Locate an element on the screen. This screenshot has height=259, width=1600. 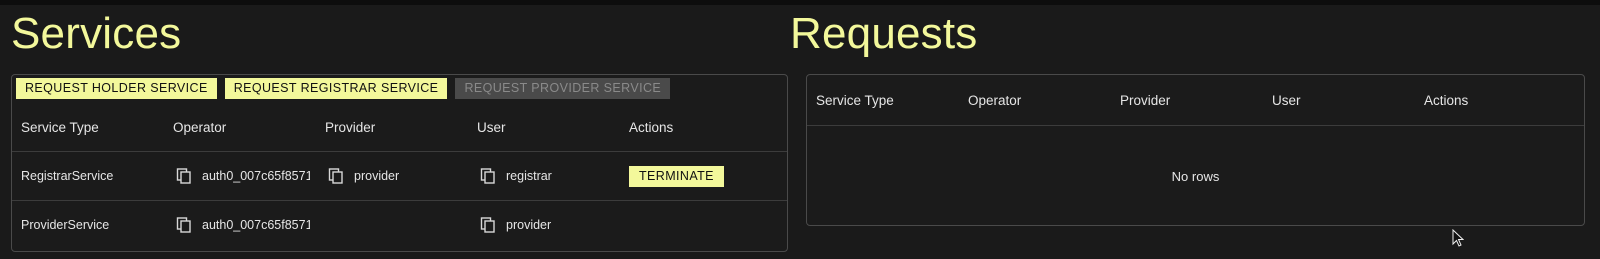
cell-service-type: RegistrarService is located at coordinates (88, 176).